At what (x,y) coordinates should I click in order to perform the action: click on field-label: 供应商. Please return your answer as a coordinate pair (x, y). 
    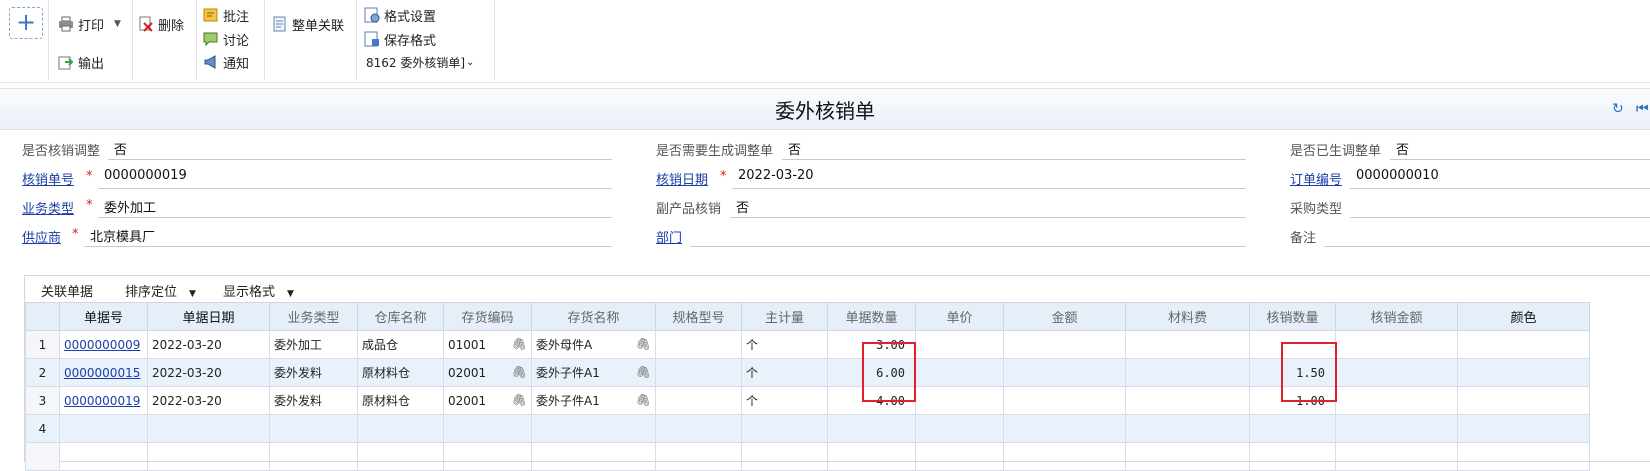
    Looking at the image, I should click on (41, 236).